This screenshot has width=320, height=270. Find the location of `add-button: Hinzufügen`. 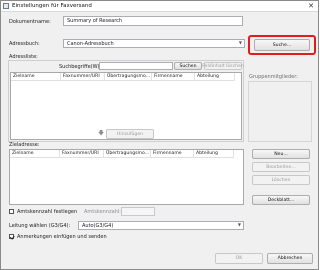

add-button: Hinzufügen is located at coordinates (130, 134).